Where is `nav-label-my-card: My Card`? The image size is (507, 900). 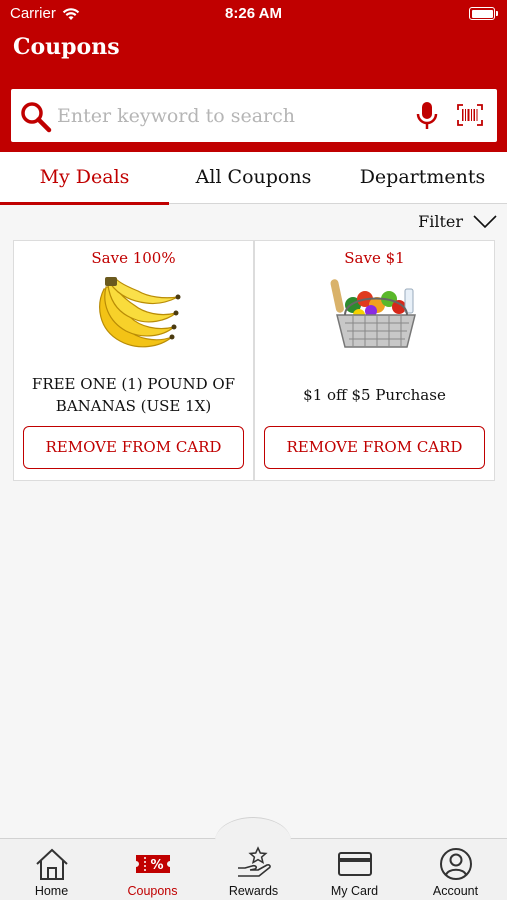 nav-label-my-card: My Card is located at coordinates (354, 891).